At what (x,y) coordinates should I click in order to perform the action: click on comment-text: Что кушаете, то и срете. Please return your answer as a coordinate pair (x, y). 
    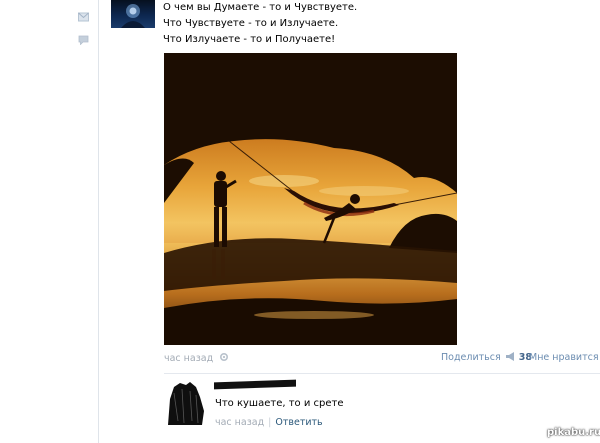
    Looking at the image, I should click on (279, 403).